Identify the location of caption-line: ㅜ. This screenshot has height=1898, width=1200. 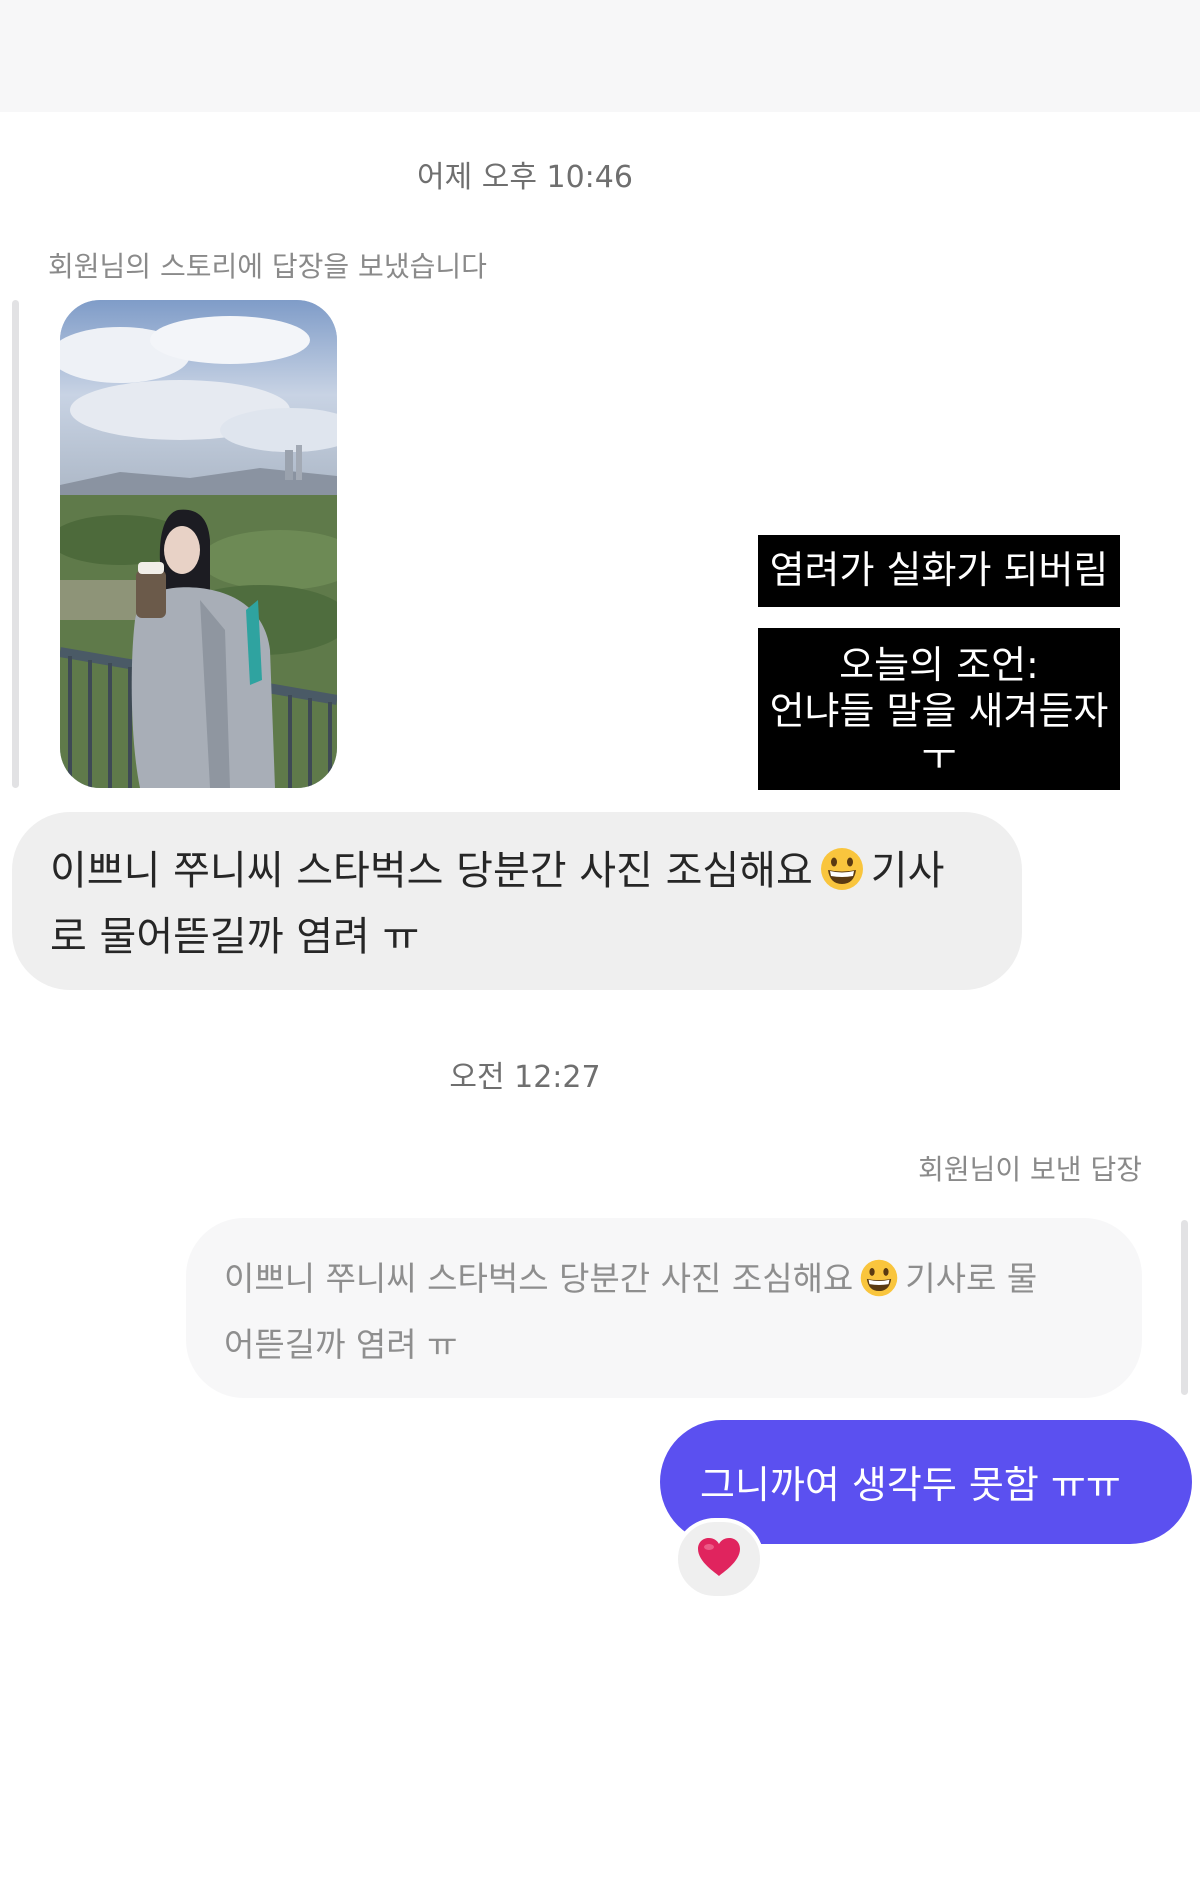
(939, 757).